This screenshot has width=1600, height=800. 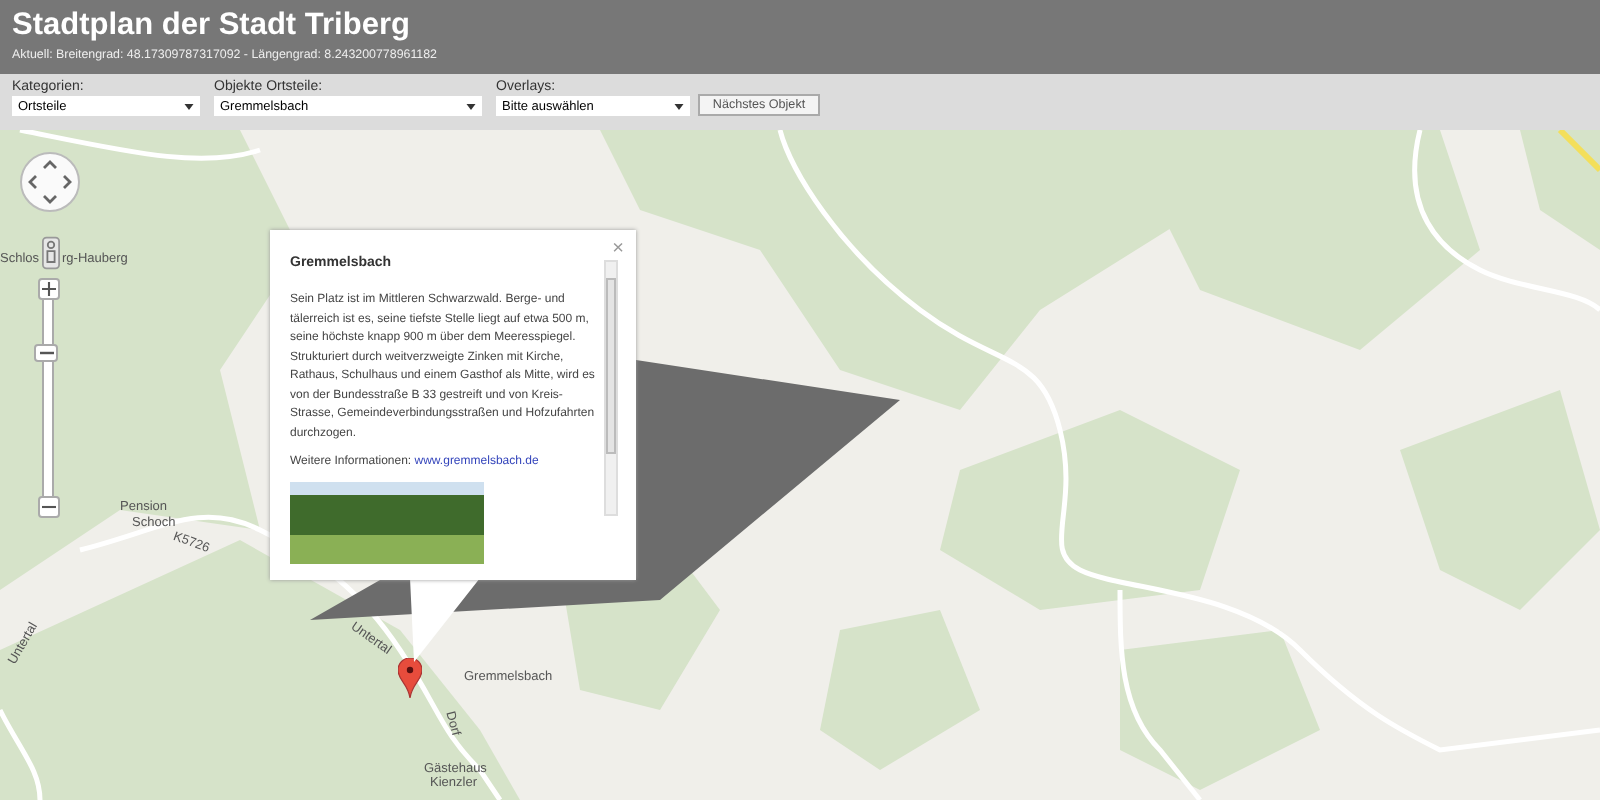 I want to click on zoom-slider-thumb, so click(x=46, y=353).